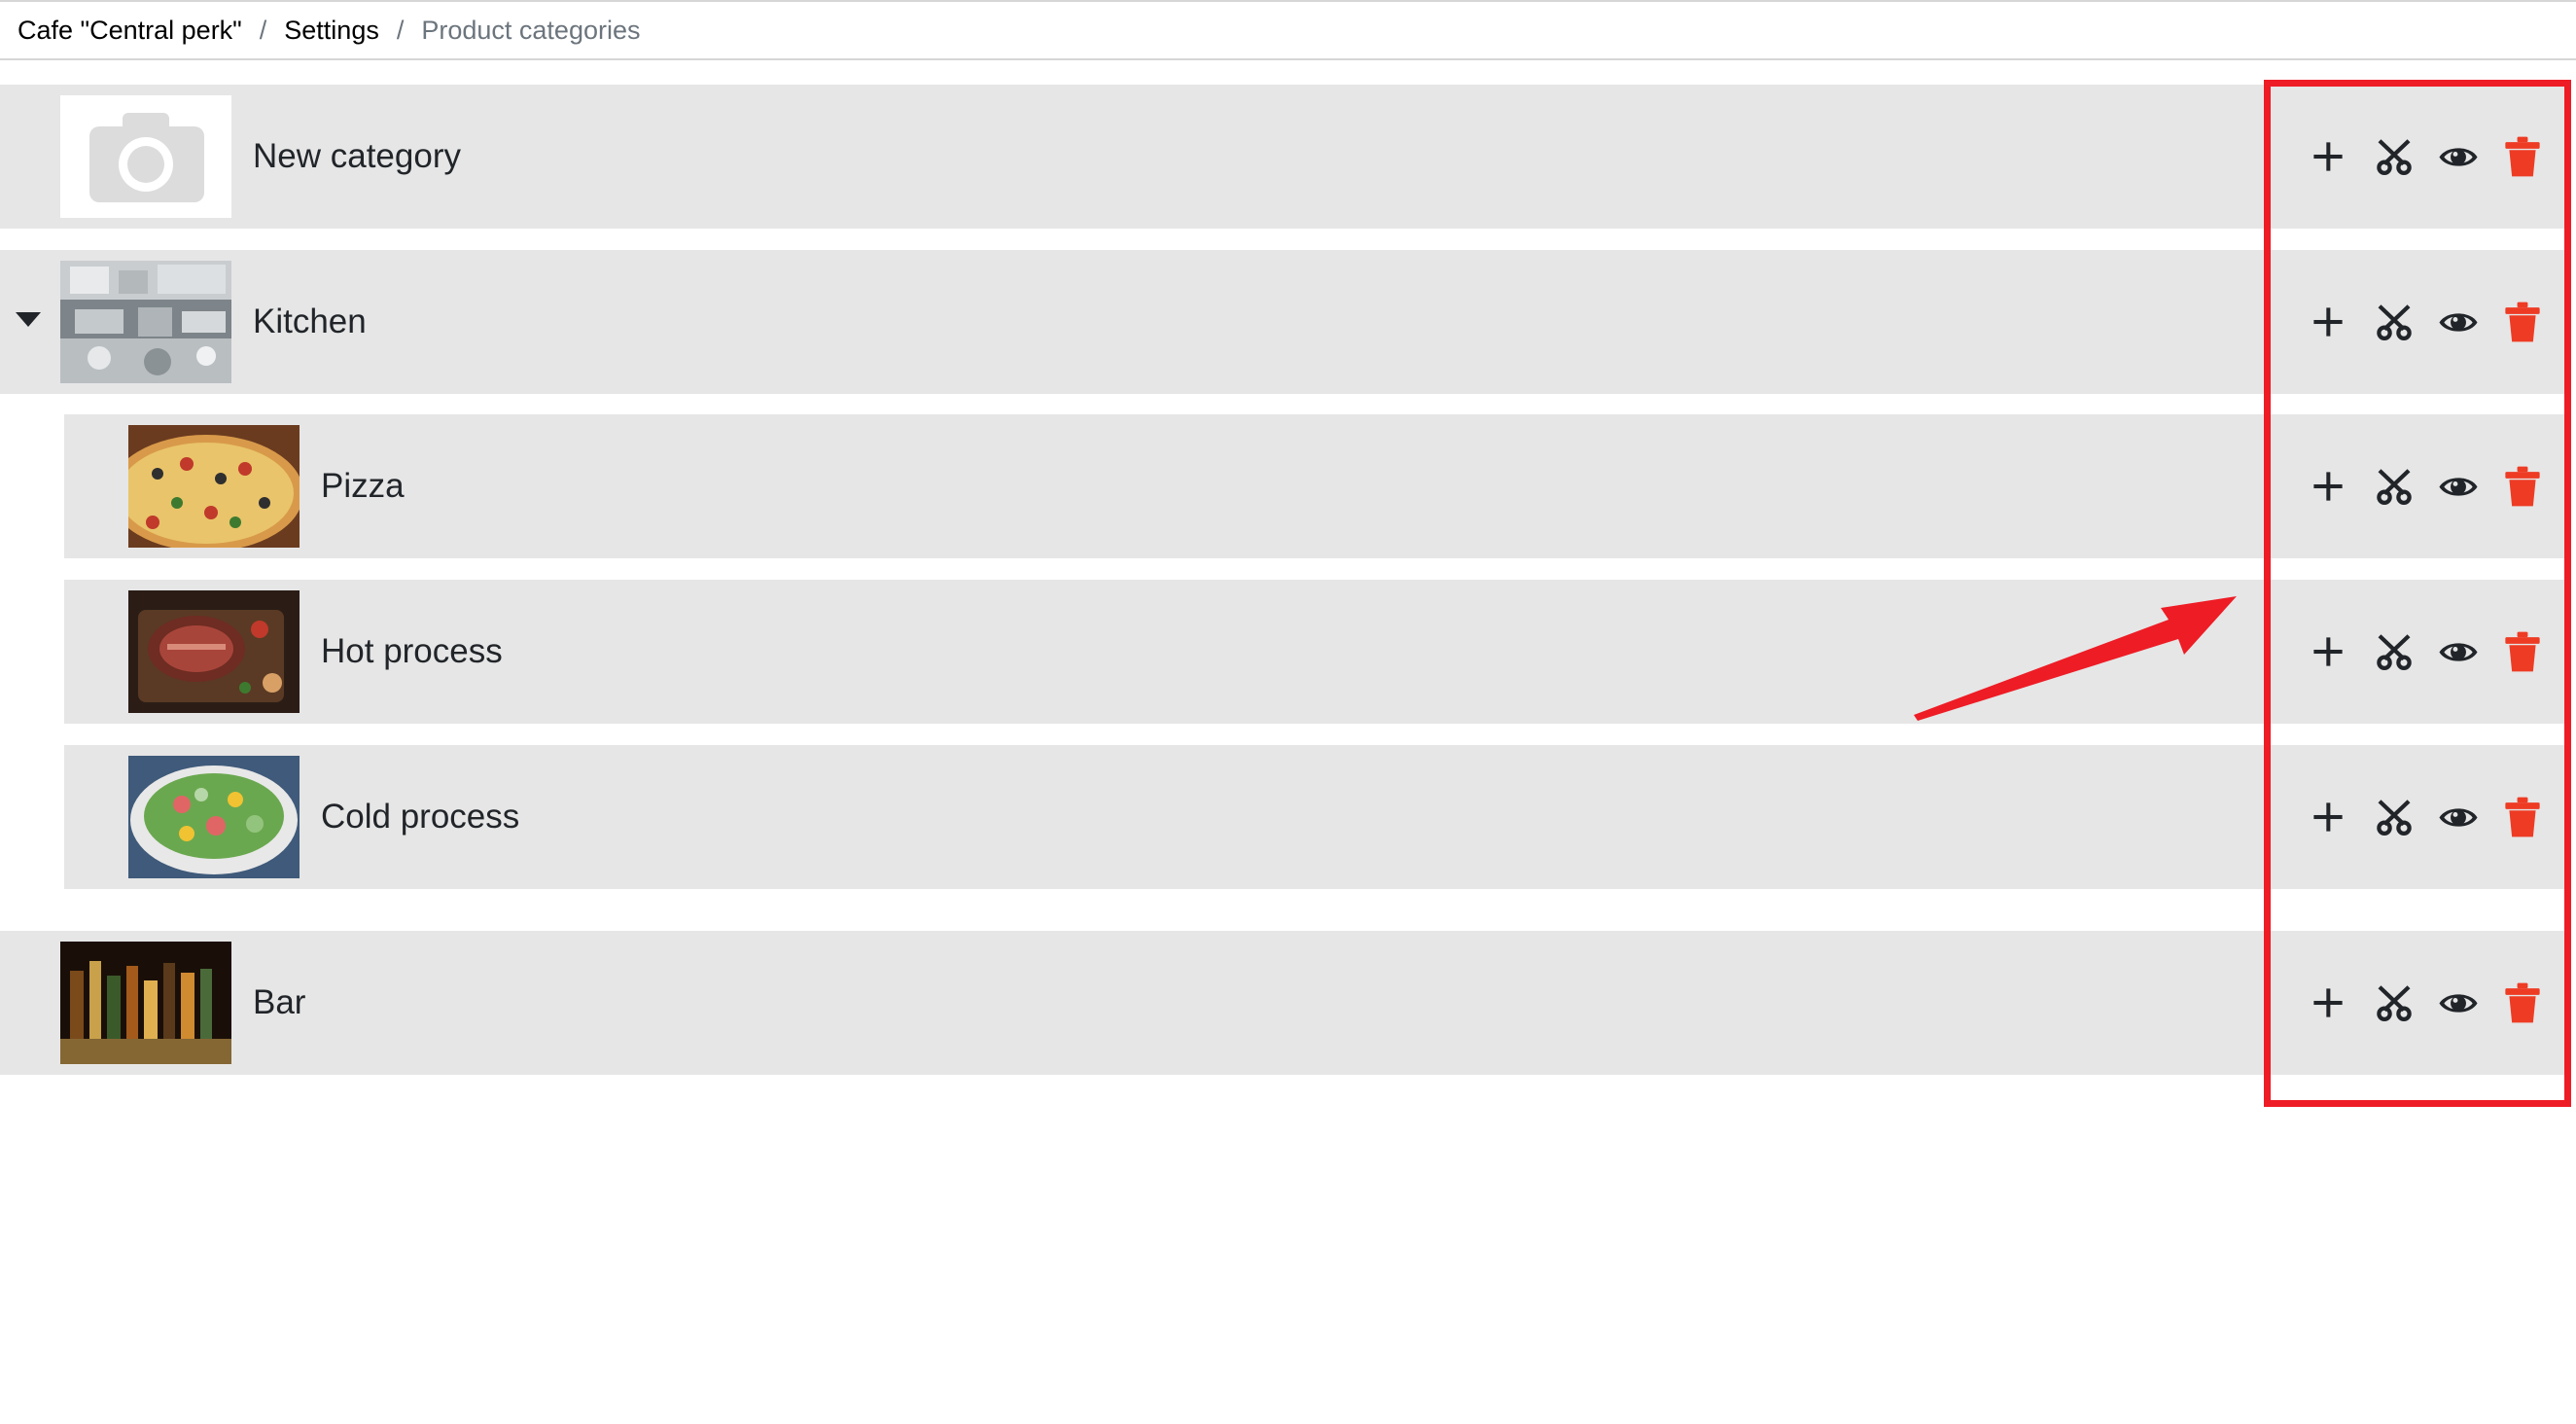  What do you see at coordinates (29, 319) in the screenshot?
I see `collapse-caret-icon` at bounding box center [29, 319].